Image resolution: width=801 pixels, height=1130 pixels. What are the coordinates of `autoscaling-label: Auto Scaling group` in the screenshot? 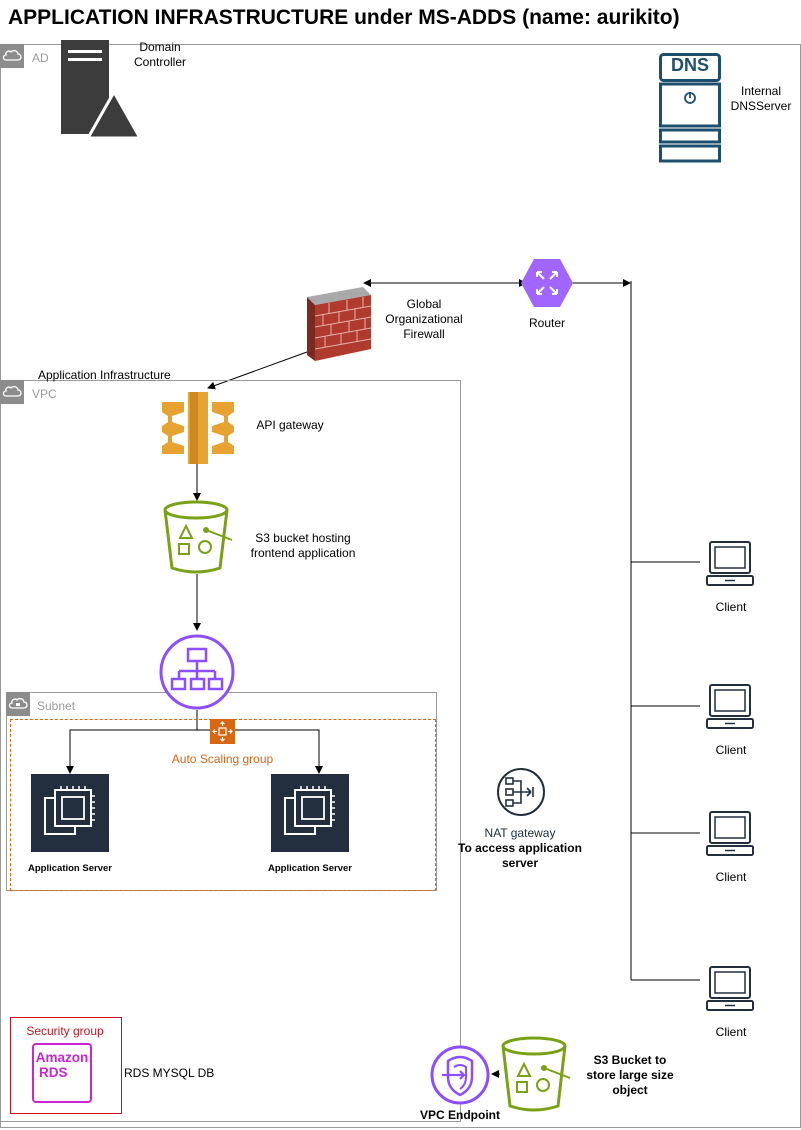 It's located at (222, 759).